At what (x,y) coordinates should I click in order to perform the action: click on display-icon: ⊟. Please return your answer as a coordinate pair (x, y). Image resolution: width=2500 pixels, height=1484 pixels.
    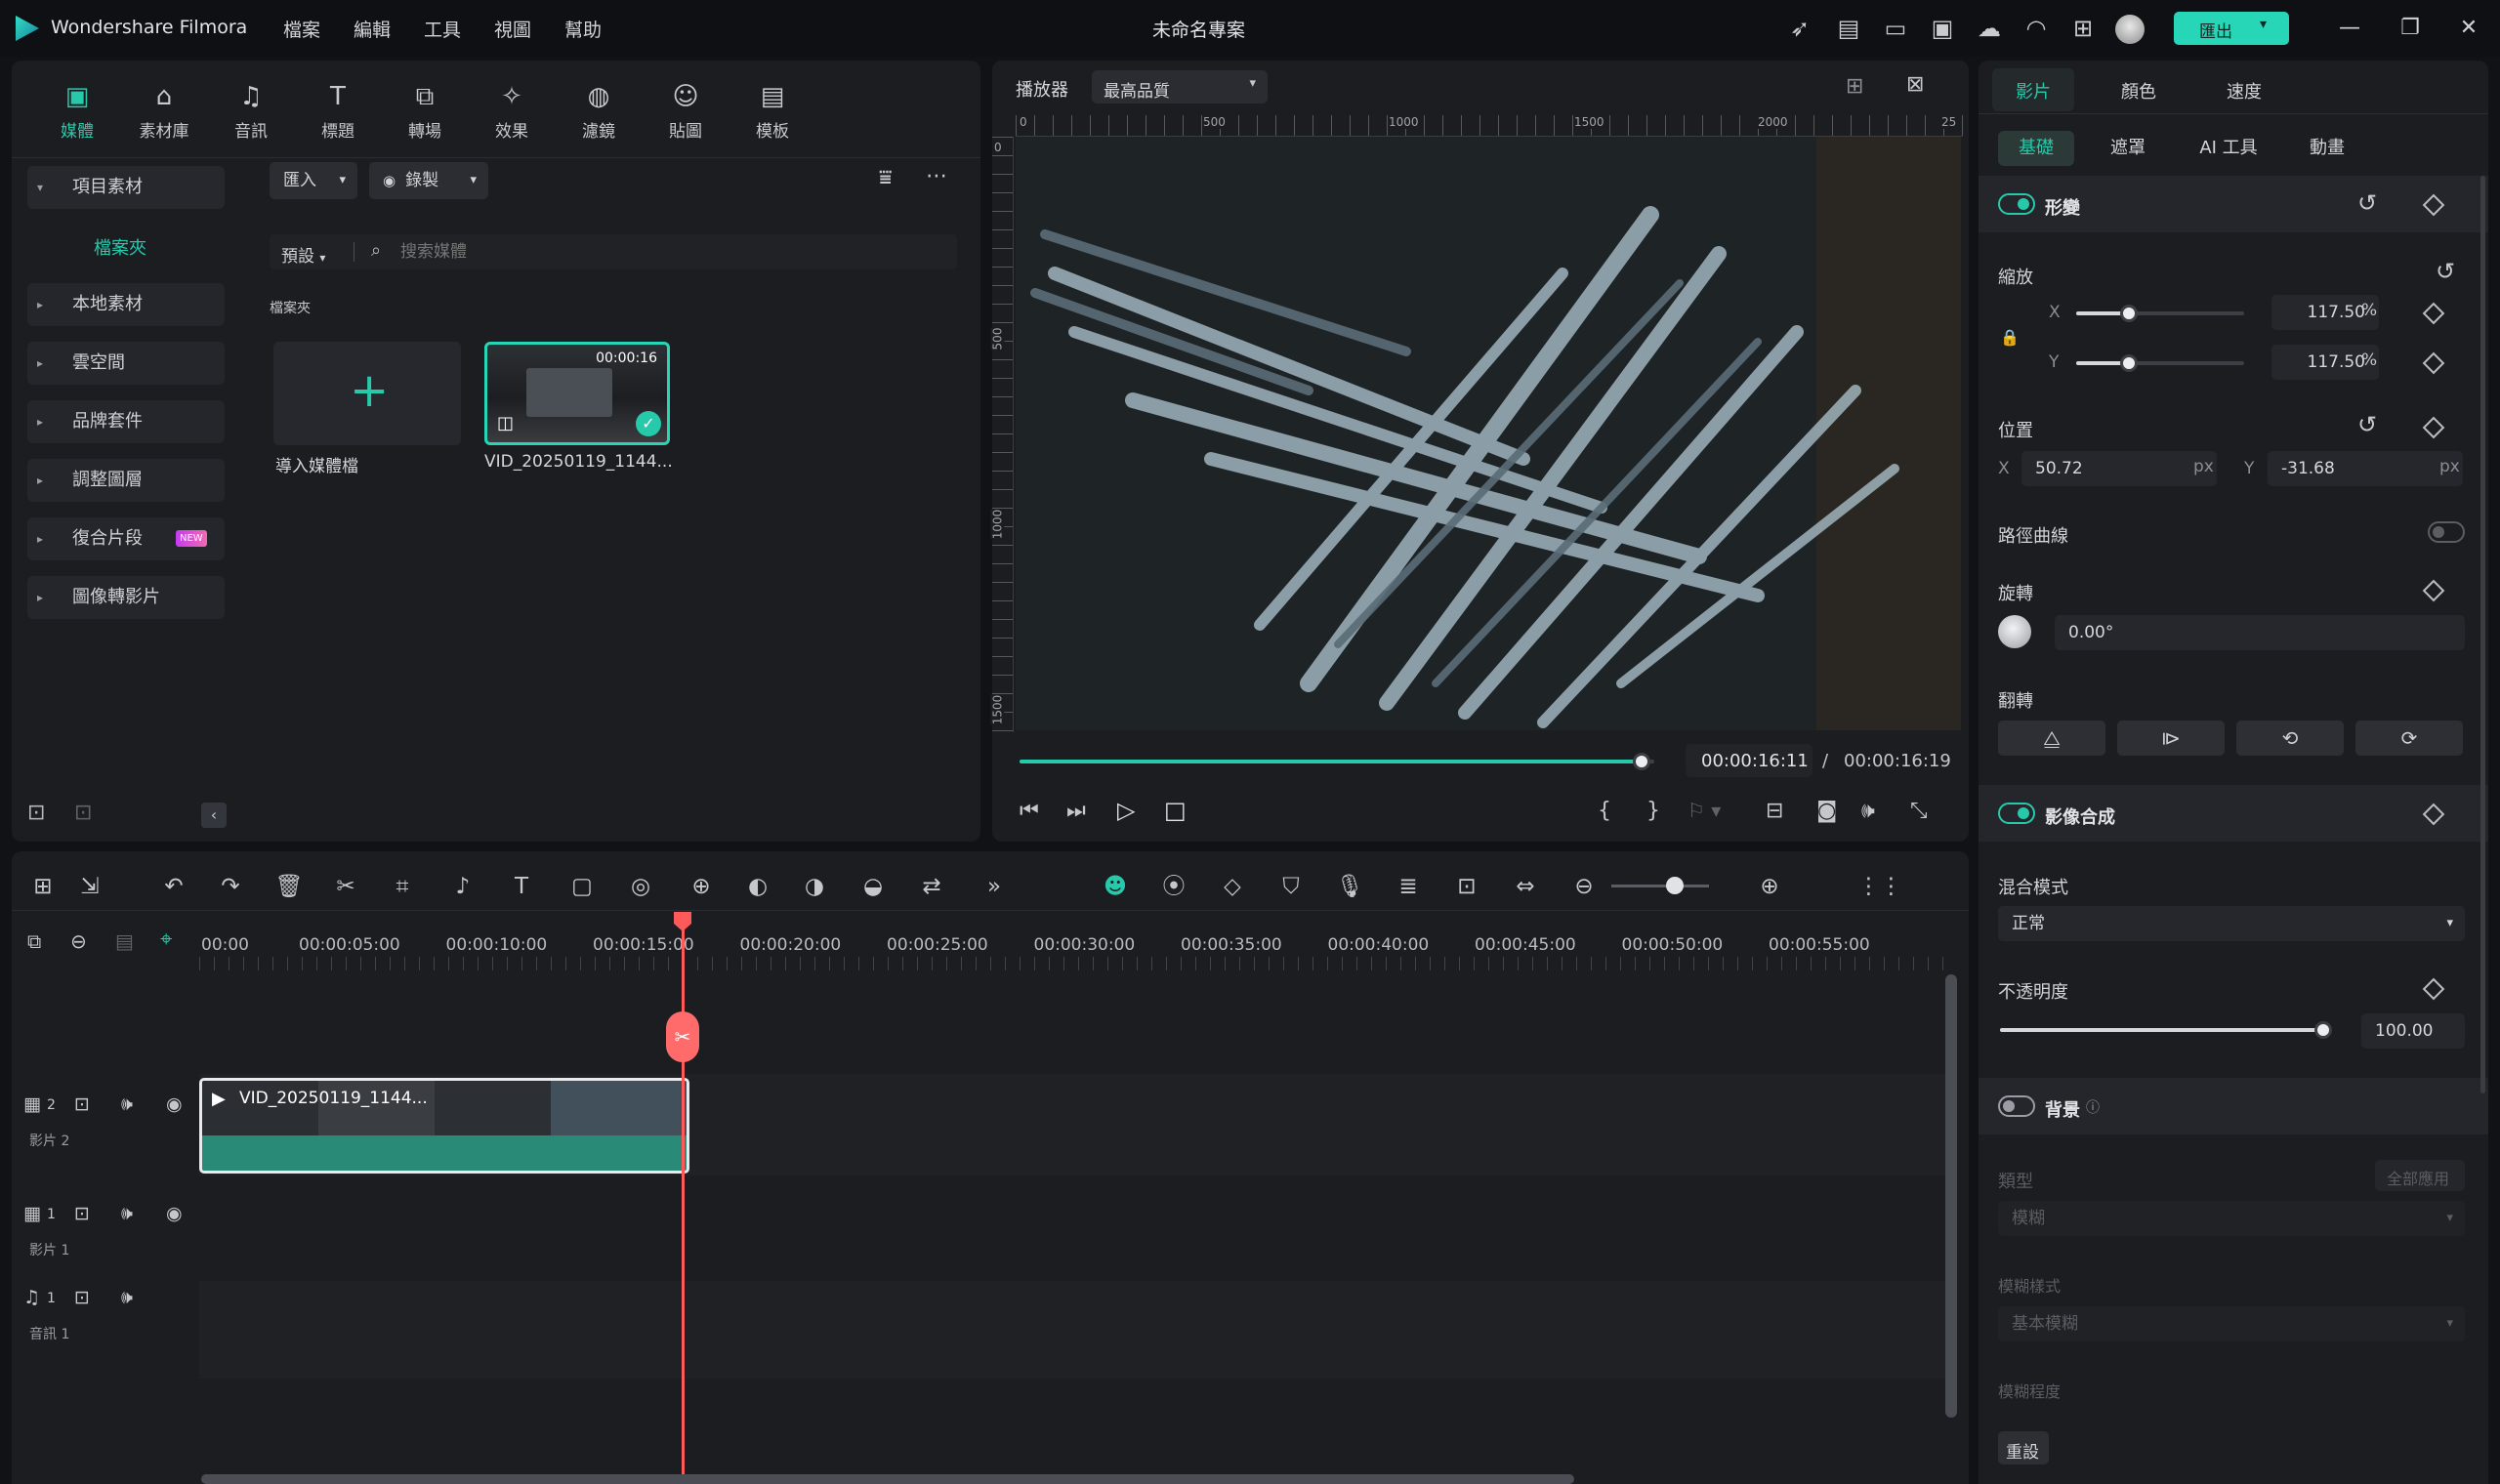
    Looking at the image, I should click on (1774, 811).